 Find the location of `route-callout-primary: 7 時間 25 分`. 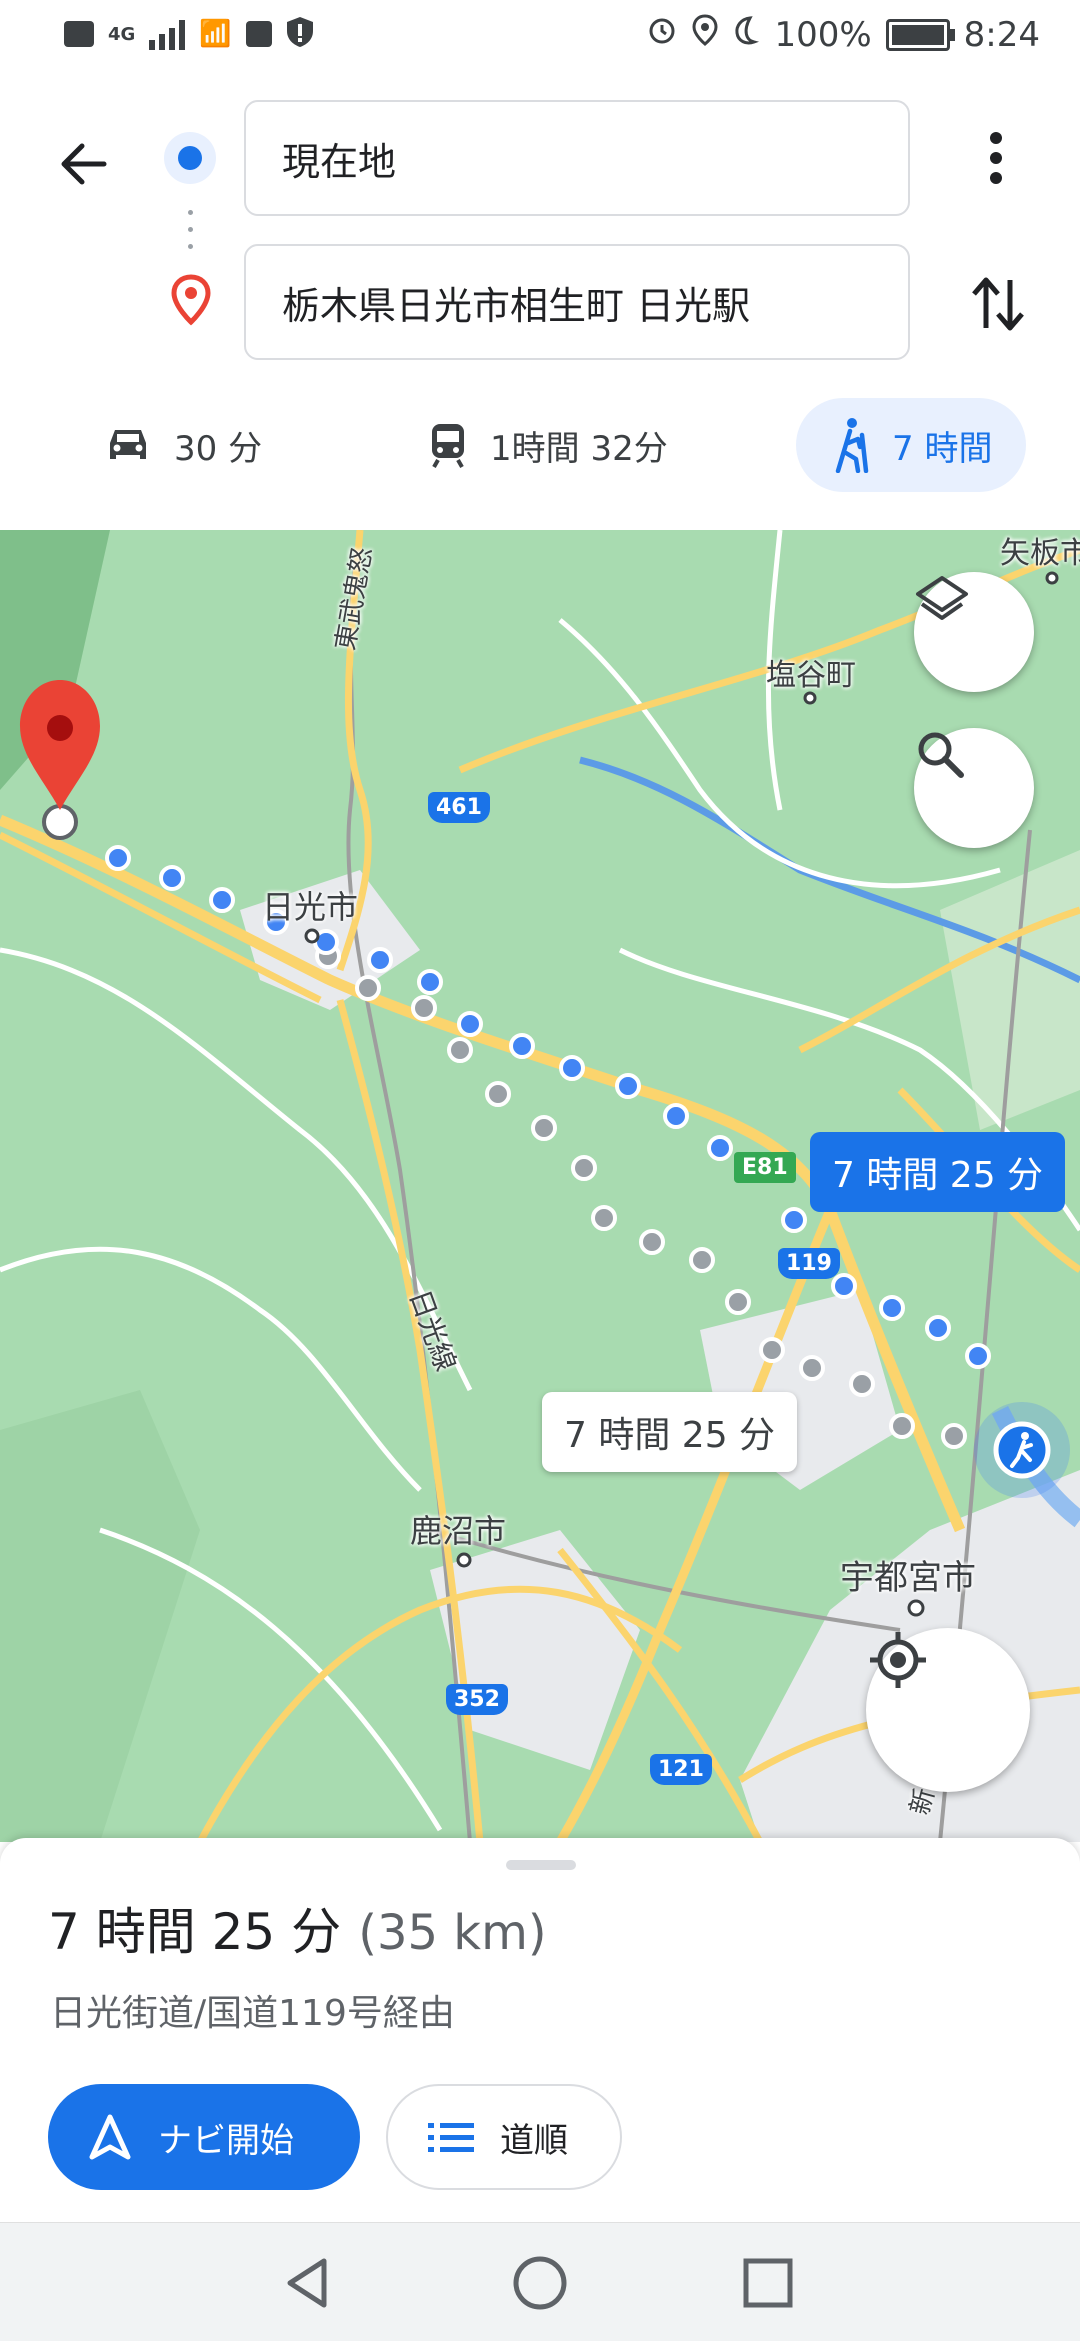

route-callout-primary: 7 時間 25 分 is located at coordinates (938, 1172).